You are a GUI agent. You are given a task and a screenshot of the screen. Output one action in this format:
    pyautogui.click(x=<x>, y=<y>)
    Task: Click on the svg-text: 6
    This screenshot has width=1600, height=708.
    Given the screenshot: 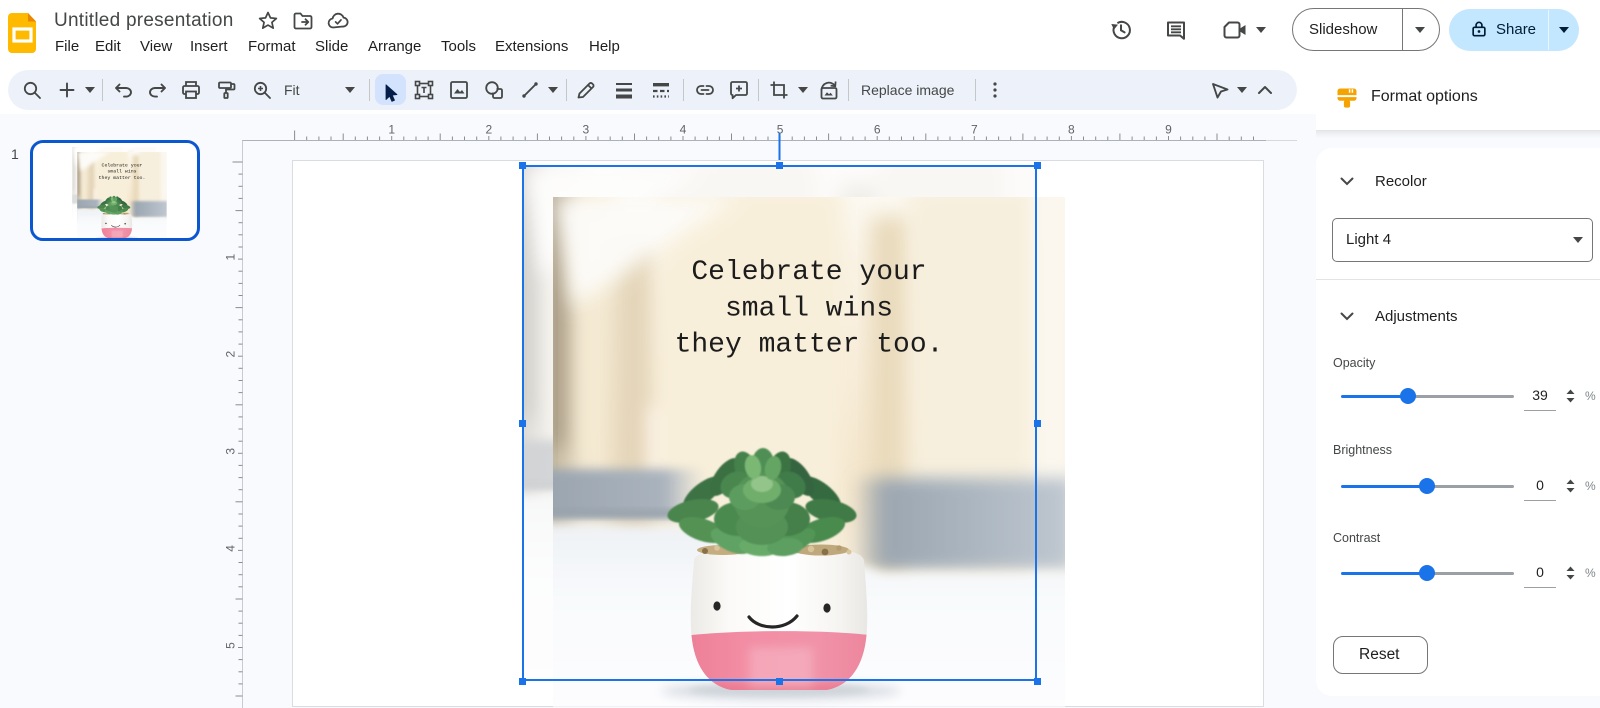 What is the action you would take?
    pyautogui.click(x=877, y=130)
    